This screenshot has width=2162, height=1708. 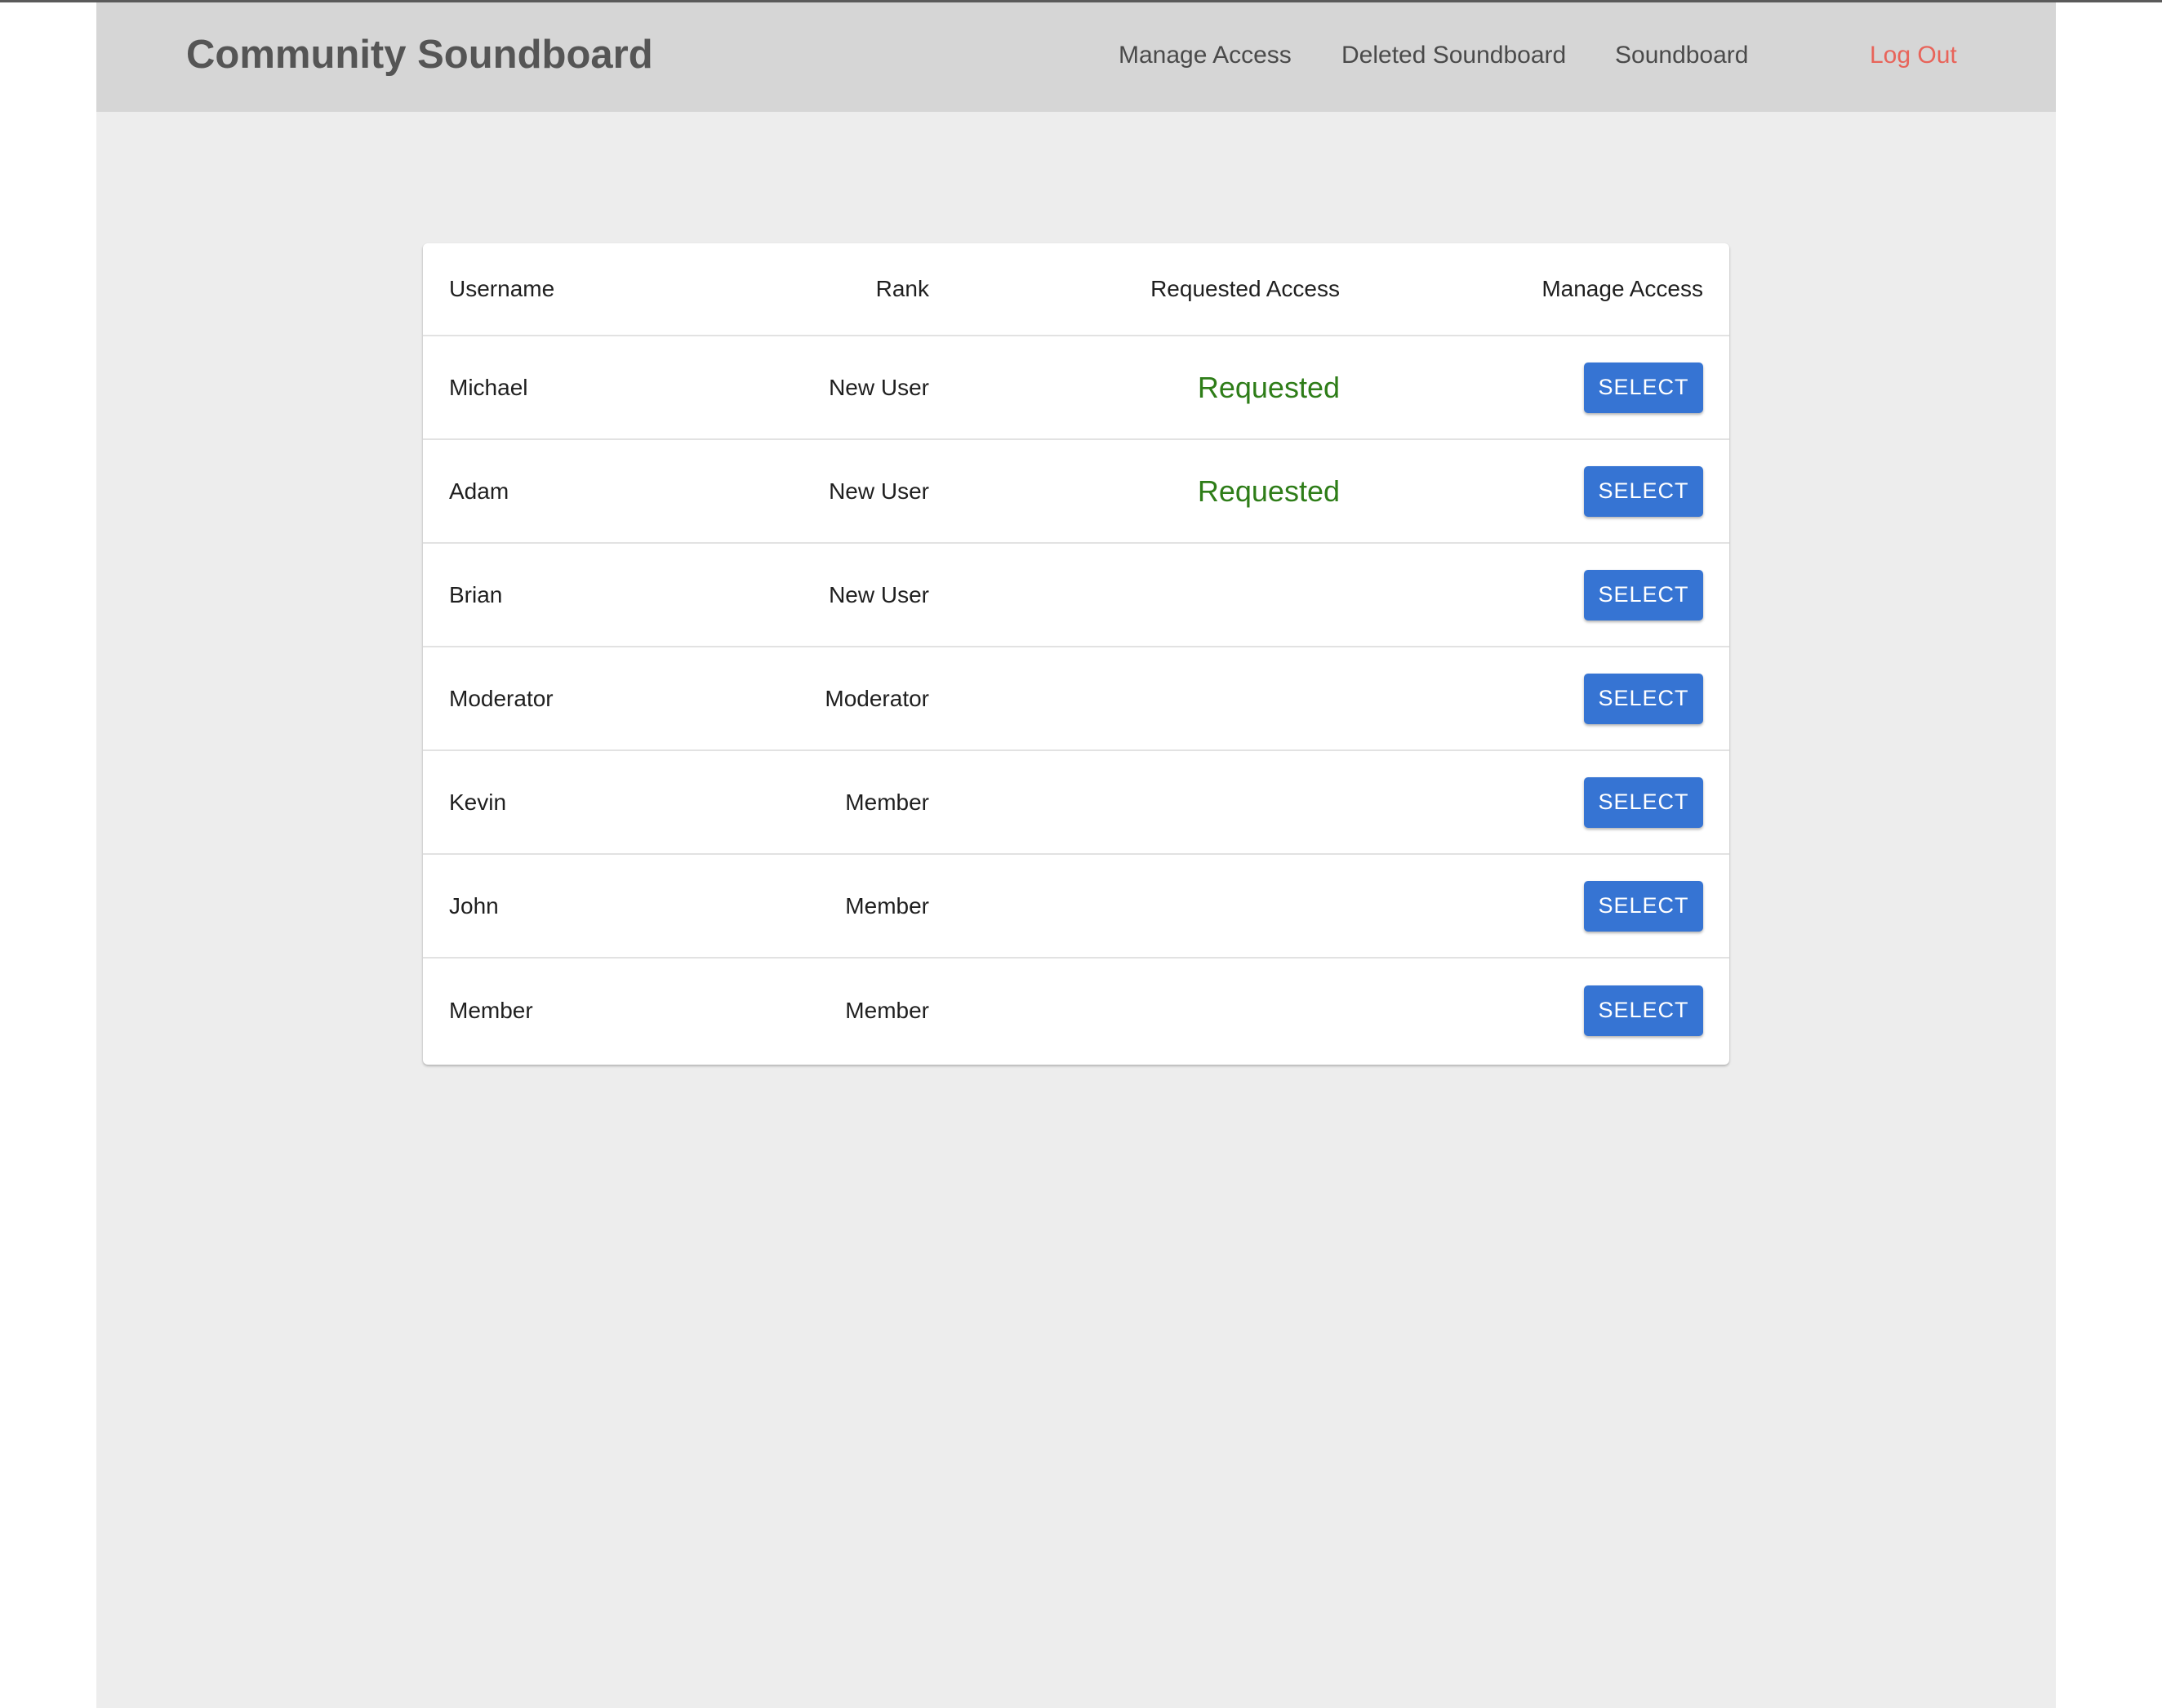 I want to click on nav-link-manage-access: Manage Access, so click(x=1205, y=55).